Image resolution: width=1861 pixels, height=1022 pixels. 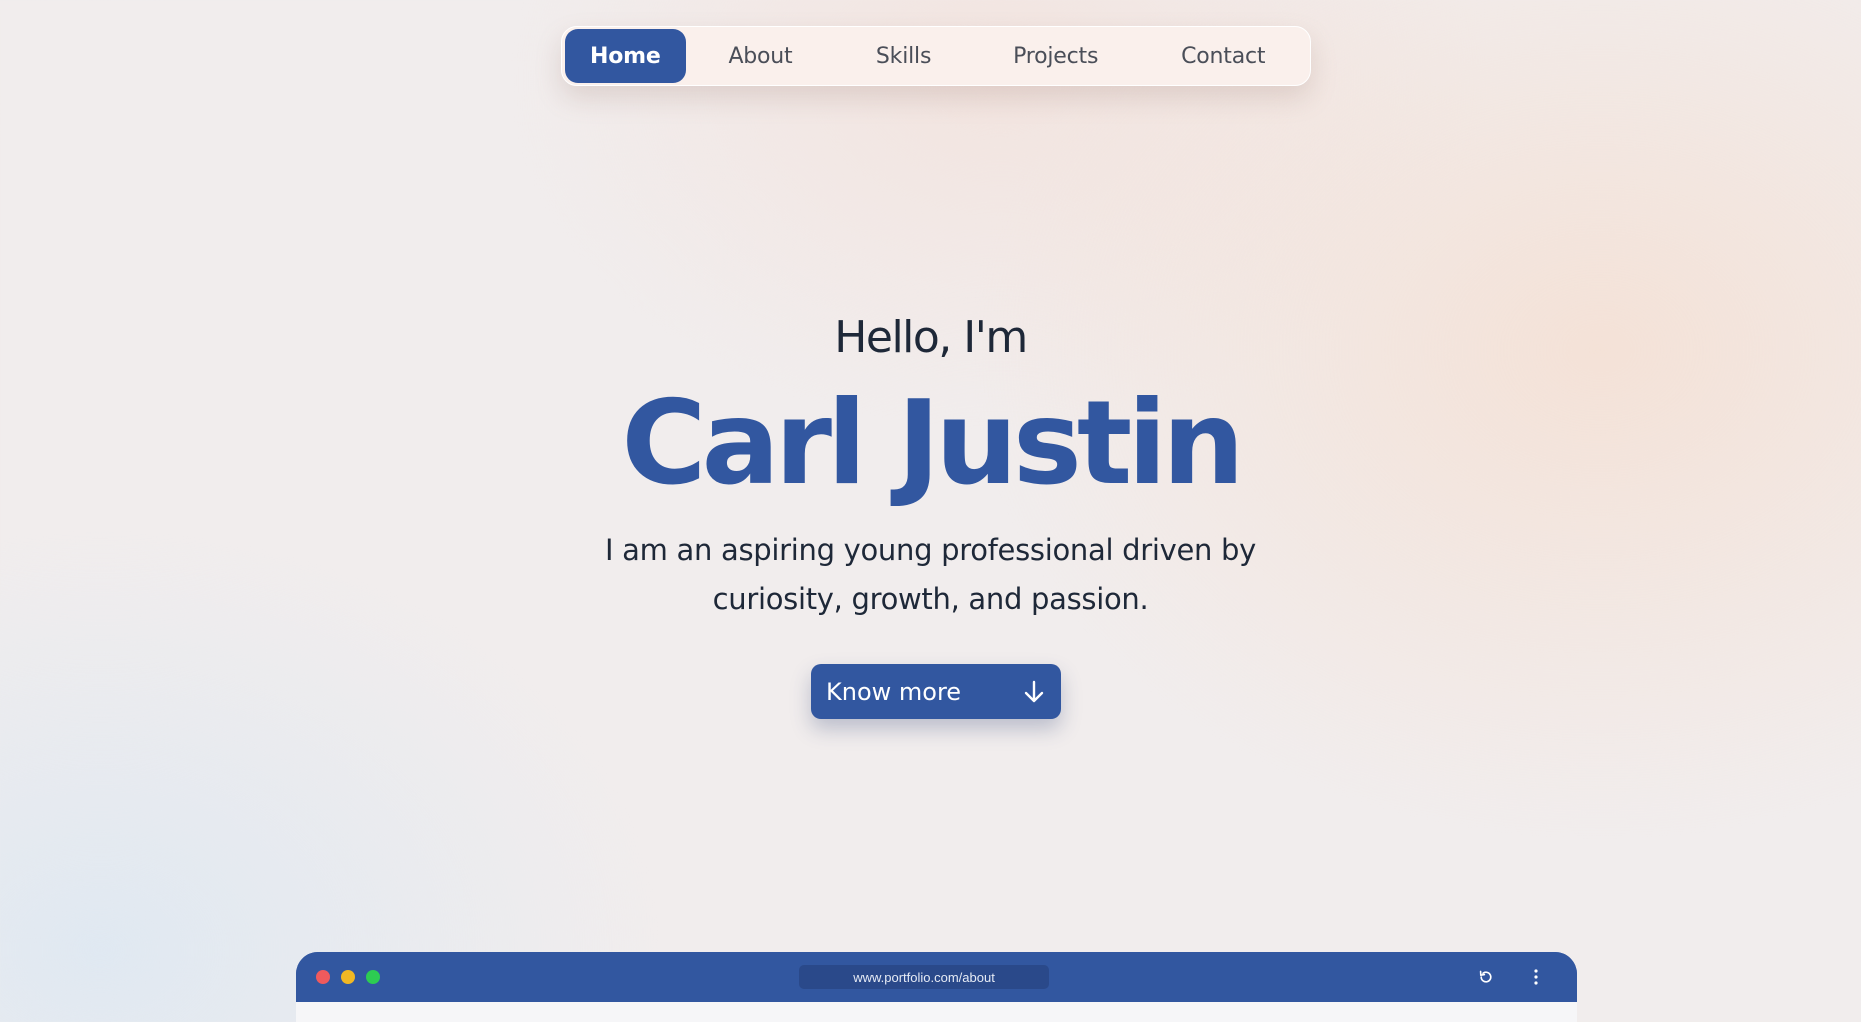 I want to click on nav-item-skills: Skills, so click(x=903, y=56).